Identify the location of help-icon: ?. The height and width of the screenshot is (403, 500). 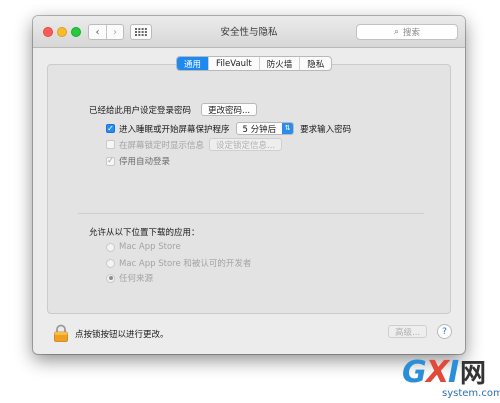
(444, 331).